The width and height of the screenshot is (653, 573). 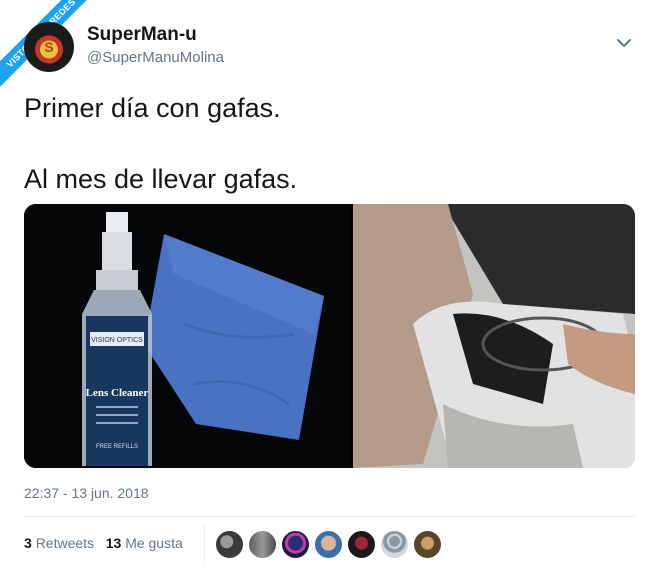 I want to click on retweets-stat: 3 Retweets, so click(x=59, y=543).